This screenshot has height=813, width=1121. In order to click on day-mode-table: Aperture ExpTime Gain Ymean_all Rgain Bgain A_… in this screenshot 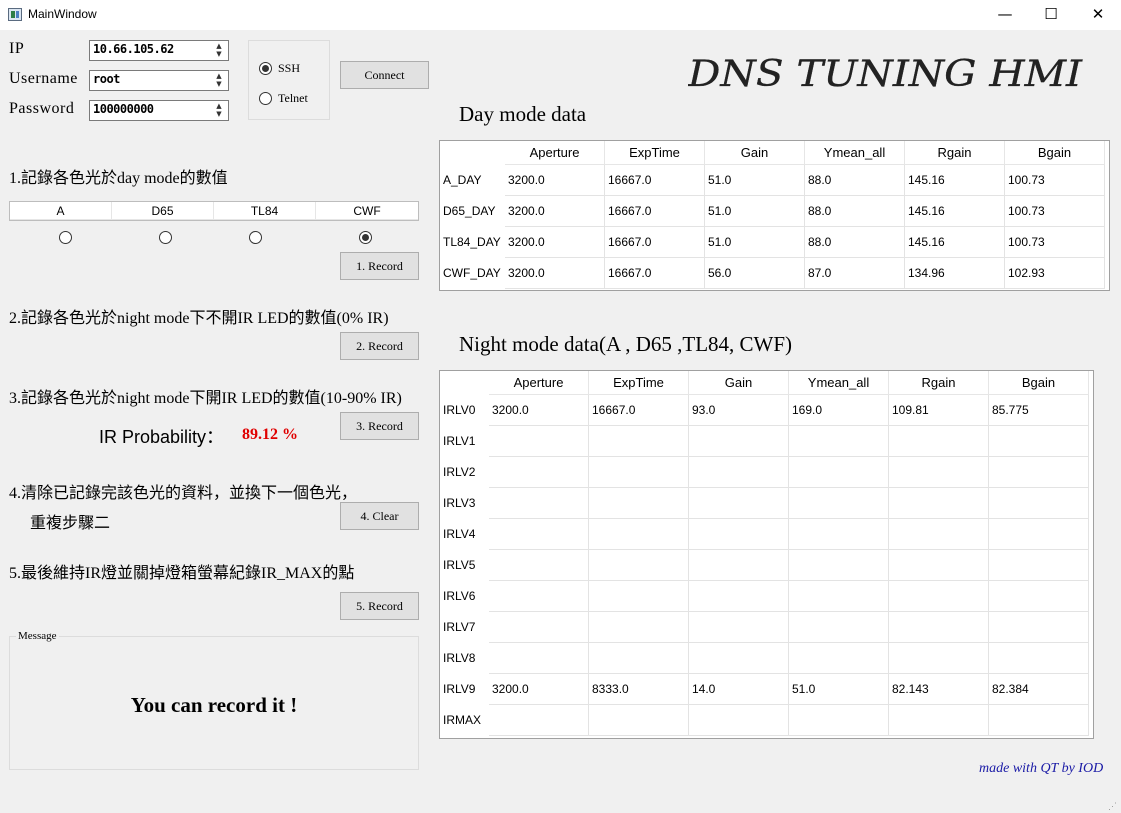, I will do `click(774, 215)`.